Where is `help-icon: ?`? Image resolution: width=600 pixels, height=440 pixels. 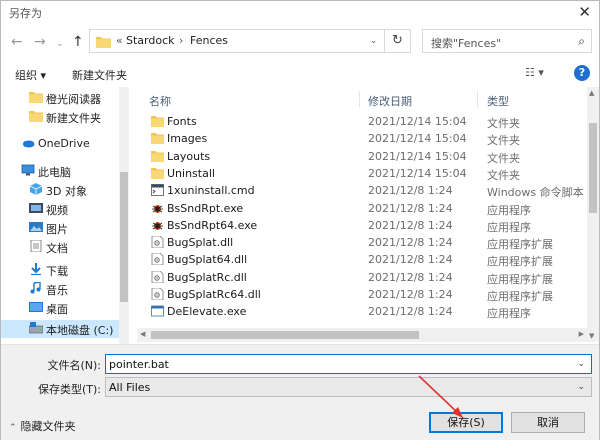 help-icon: ? is located at coordinates (582, 73).